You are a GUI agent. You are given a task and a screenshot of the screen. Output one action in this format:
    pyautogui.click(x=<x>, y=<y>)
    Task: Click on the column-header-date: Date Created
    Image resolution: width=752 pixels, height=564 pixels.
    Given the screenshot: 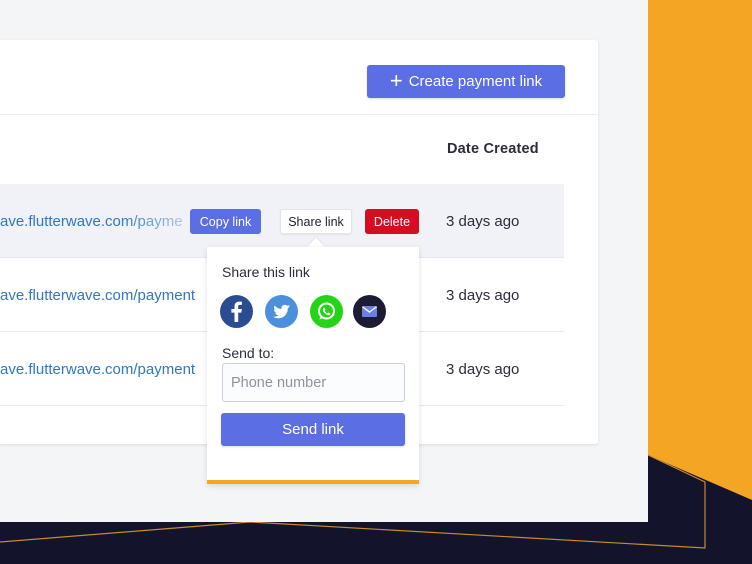 What is the action you would take?
    pyautogui.click(x=493, y=149)
    